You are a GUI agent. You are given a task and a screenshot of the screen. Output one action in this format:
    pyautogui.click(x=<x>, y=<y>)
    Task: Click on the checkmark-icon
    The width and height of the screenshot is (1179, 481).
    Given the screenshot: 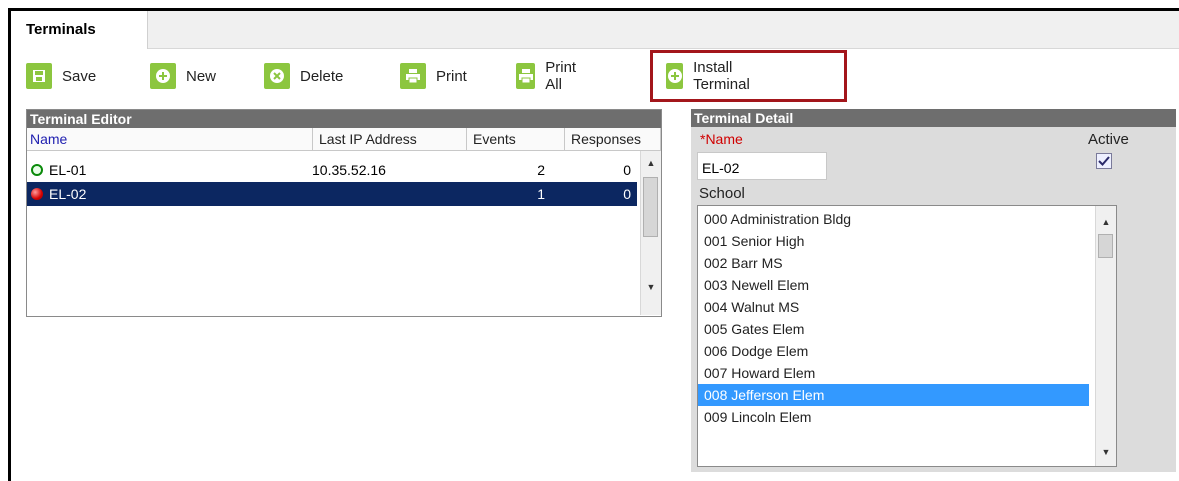 What is the action you would take?
    pyautogui.click(x=1104, y=161)
    